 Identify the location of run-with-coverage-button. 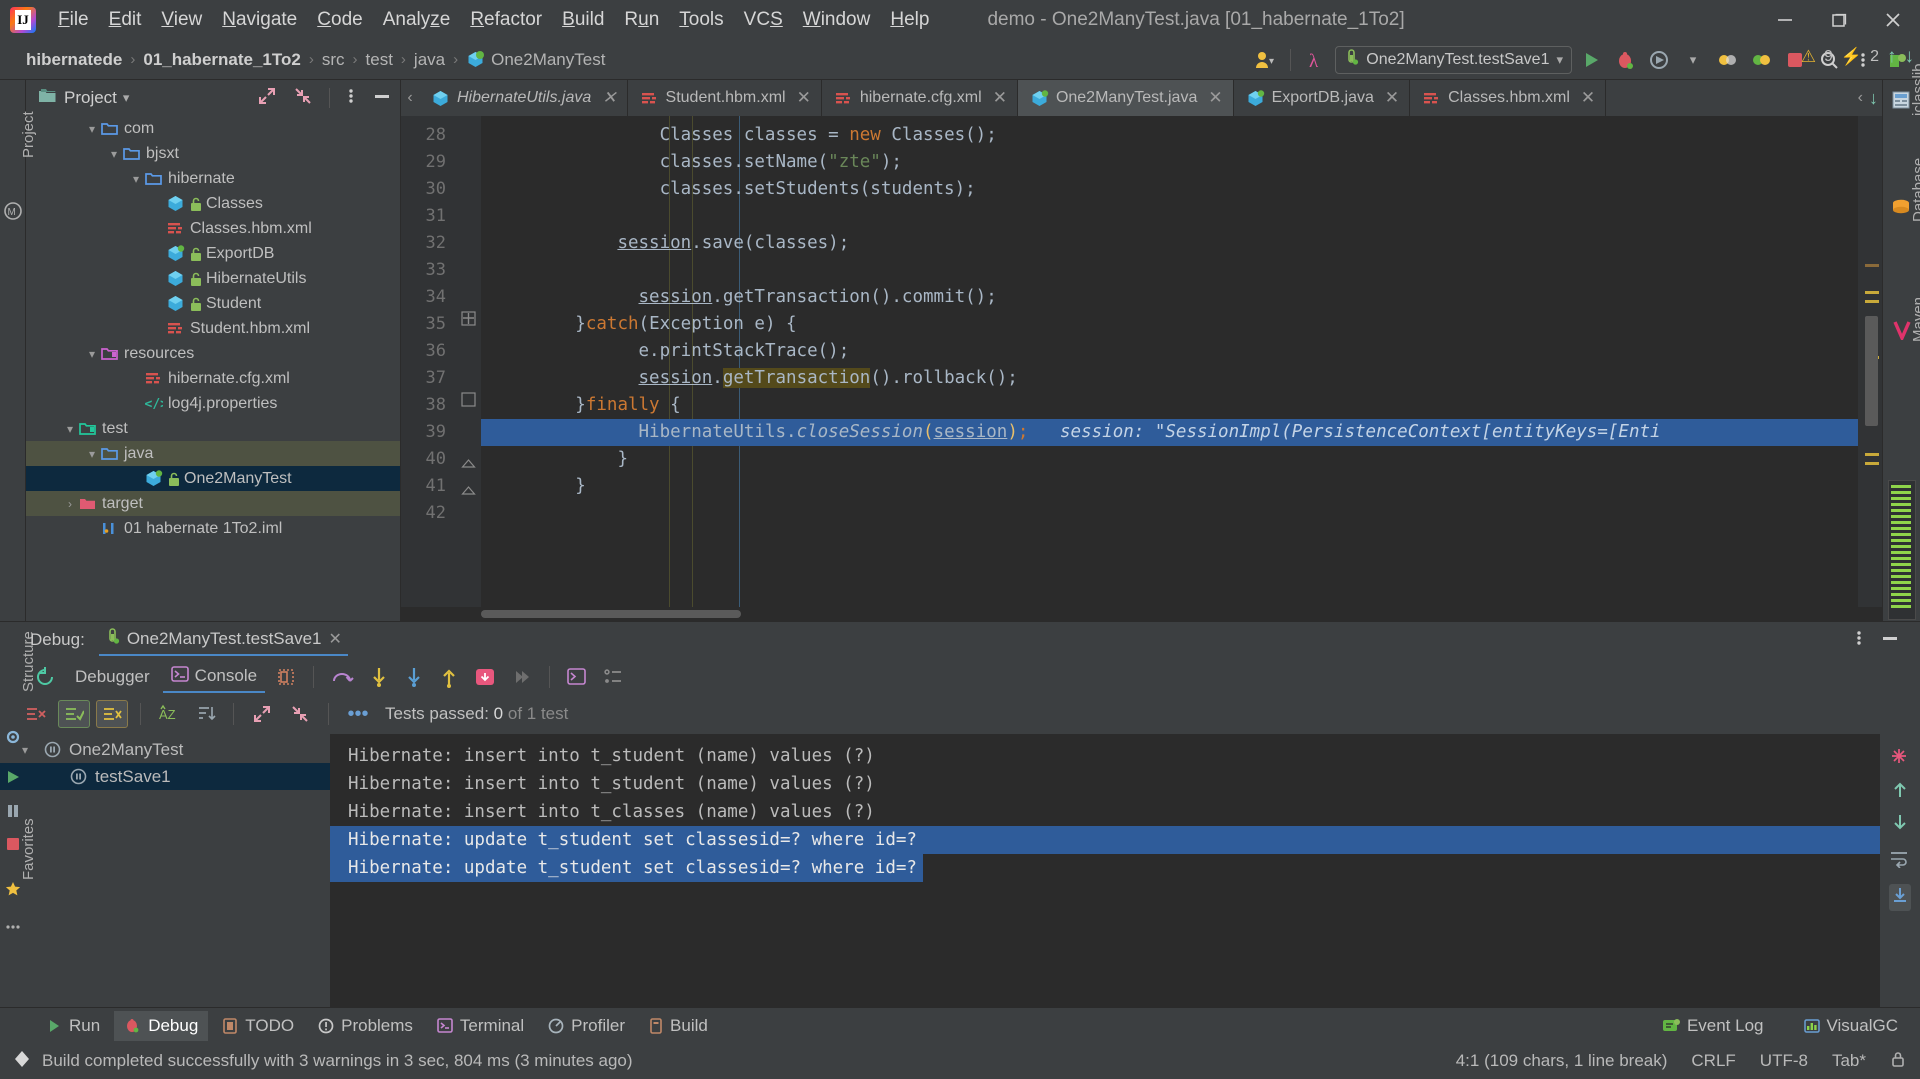
(1659, 60).